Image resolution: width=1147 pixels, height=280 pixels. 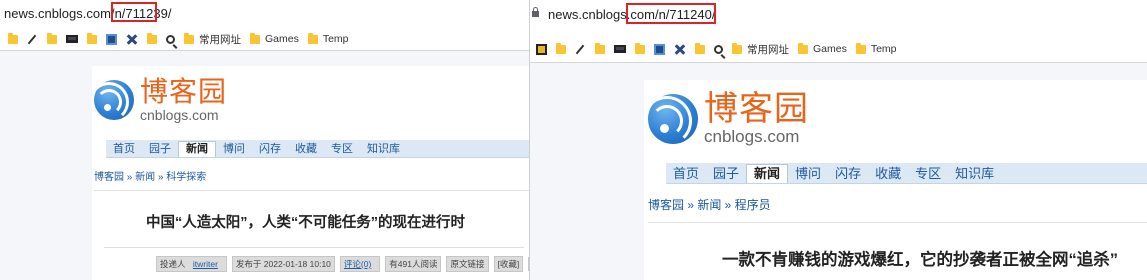 I want to click on source-link: 原文链接, so click(x=467, y=264).